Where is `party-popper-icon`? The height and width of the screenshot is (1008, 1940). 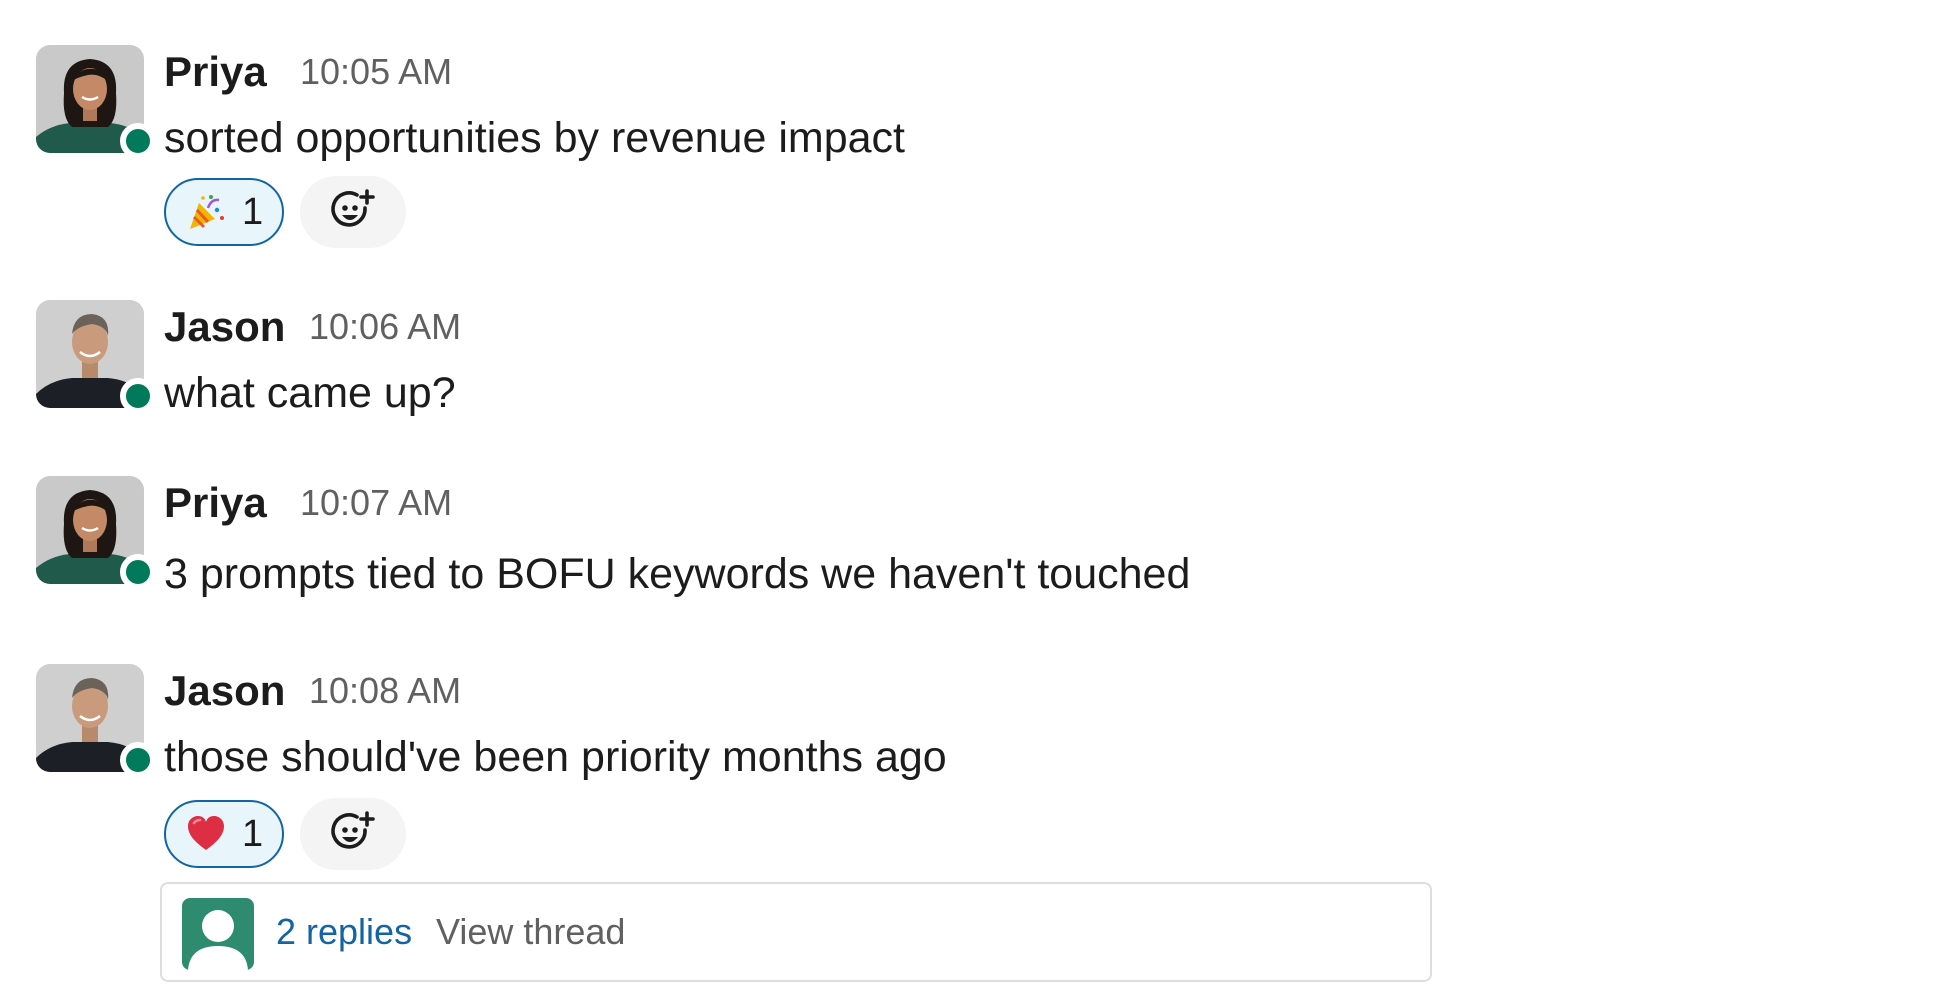
party-popper-icon is located at coordinates (207, 212).